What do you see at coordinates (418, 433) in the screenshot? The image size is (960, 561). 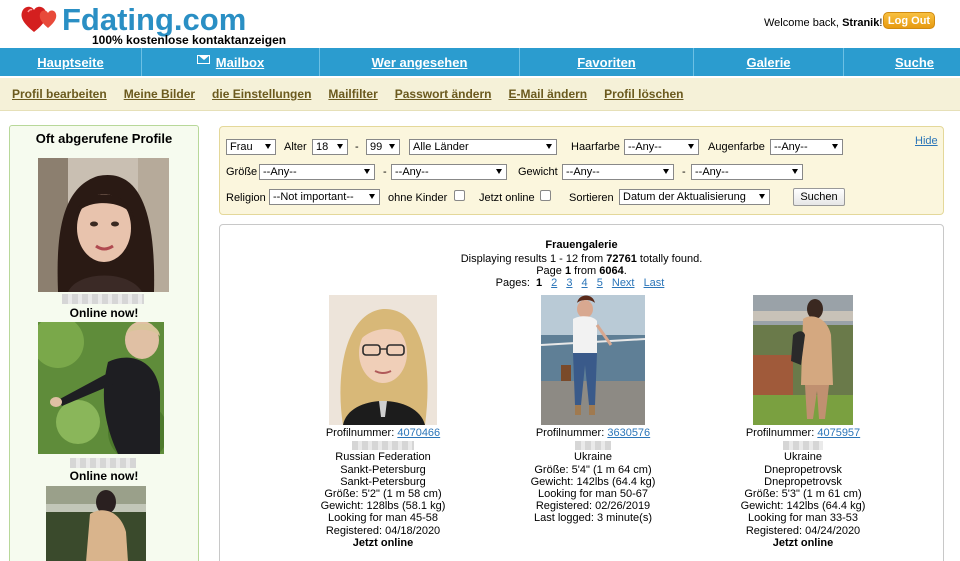 I see `profile-number-link: 4070466` at bounding box center [418, 433].